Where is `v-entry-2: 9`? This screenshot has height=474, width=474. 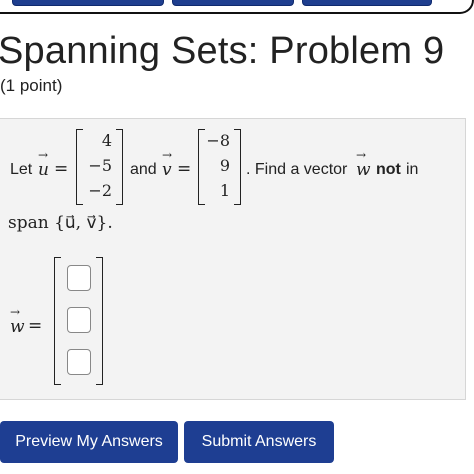
v-entry-2: 9 is located at coordinates (224, 165).